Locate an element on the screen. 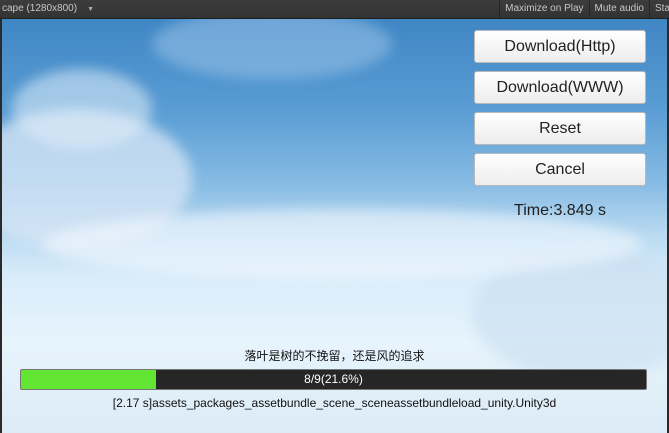  cancel-button: Cancel is located at coordinates (560, 169).